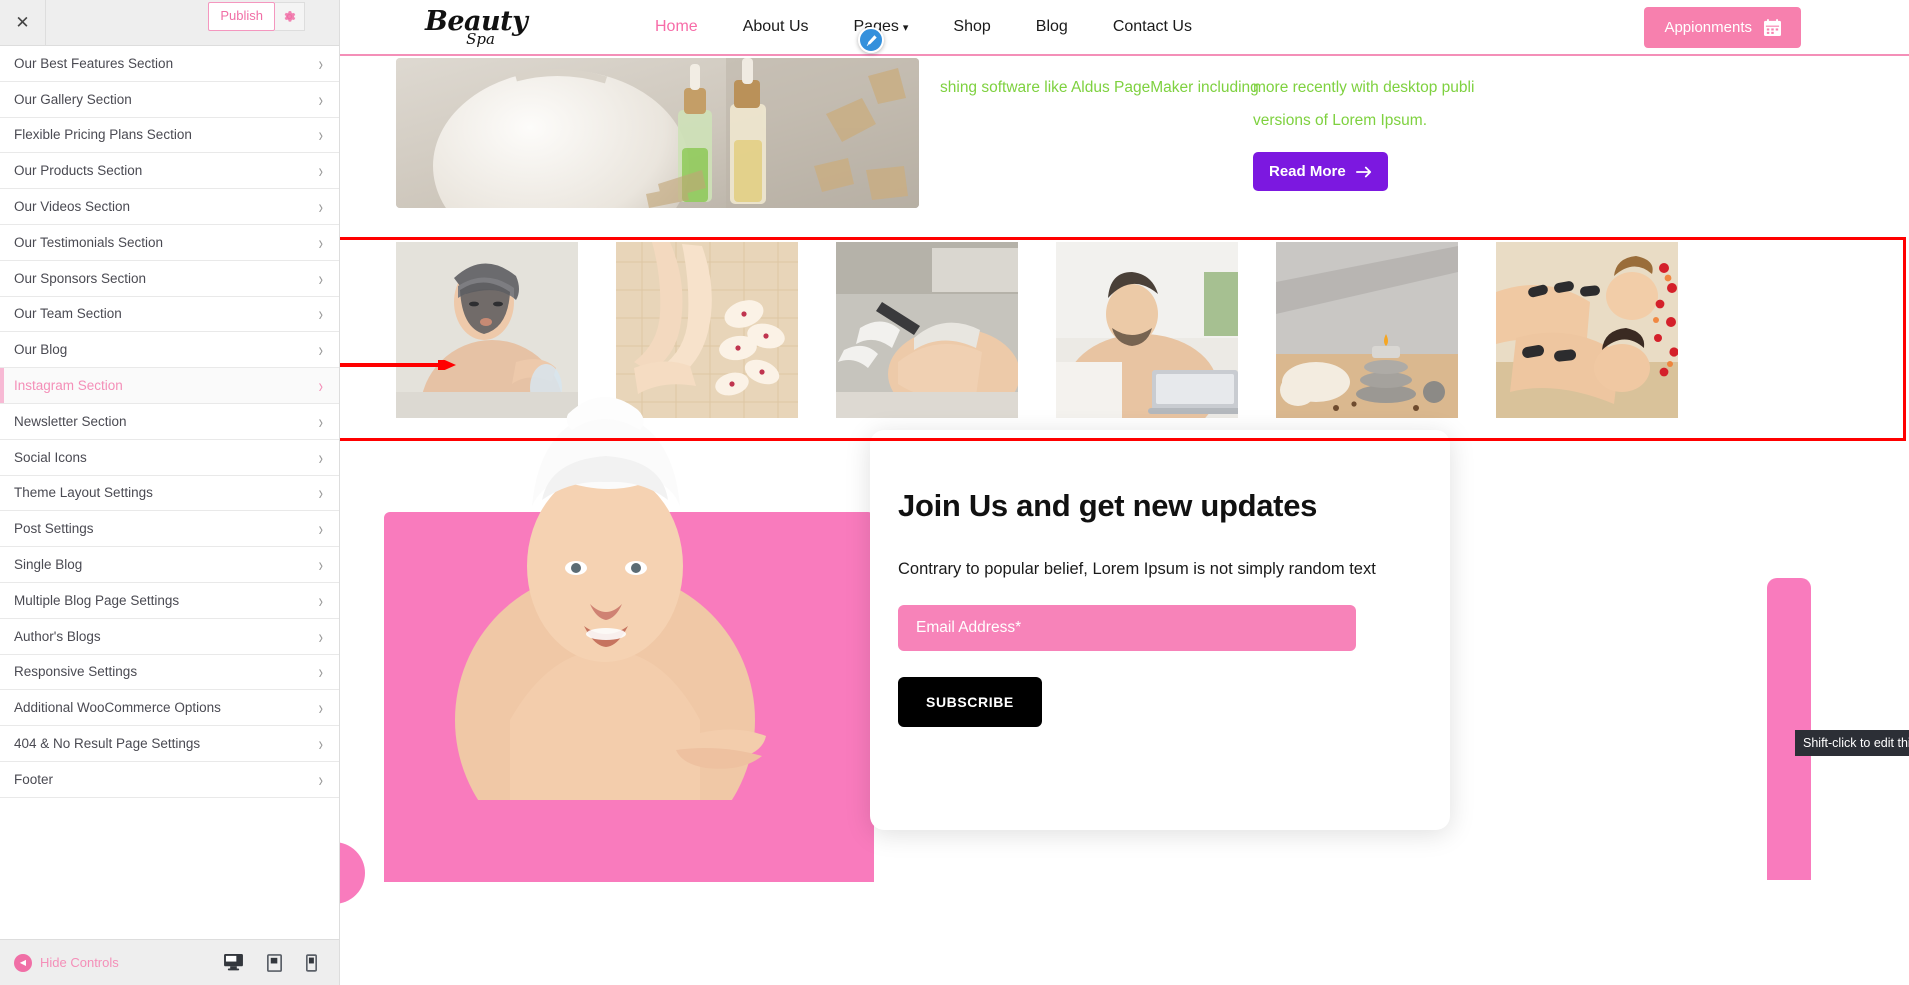 Image resolution: width=1909 pixels, height=985 pixels. I want to click on share-with-rail: Share With, so click(350, 677).